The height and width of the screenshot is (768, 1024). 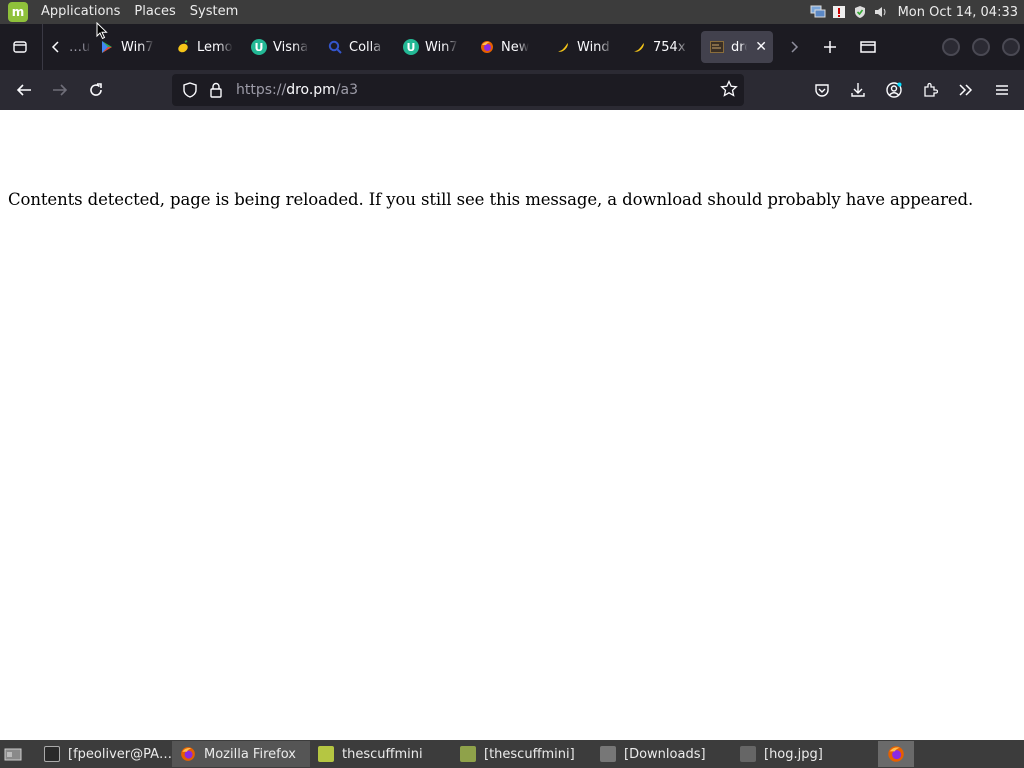 I want to click on chevron-right-icon, so click(x=795, y=47).